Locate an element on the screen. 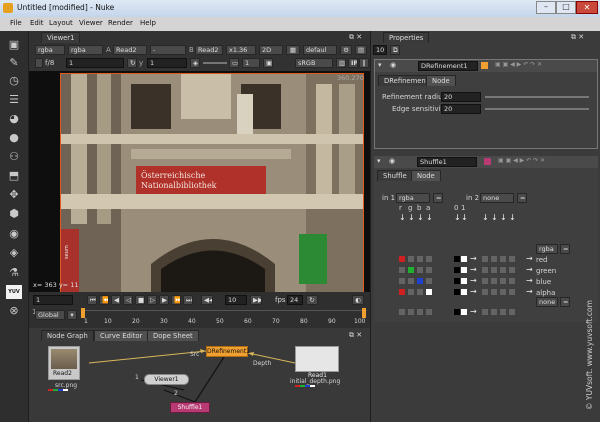 The image size is (600, 422). out2-expand-icon: = is located at coordinates (565, 302).